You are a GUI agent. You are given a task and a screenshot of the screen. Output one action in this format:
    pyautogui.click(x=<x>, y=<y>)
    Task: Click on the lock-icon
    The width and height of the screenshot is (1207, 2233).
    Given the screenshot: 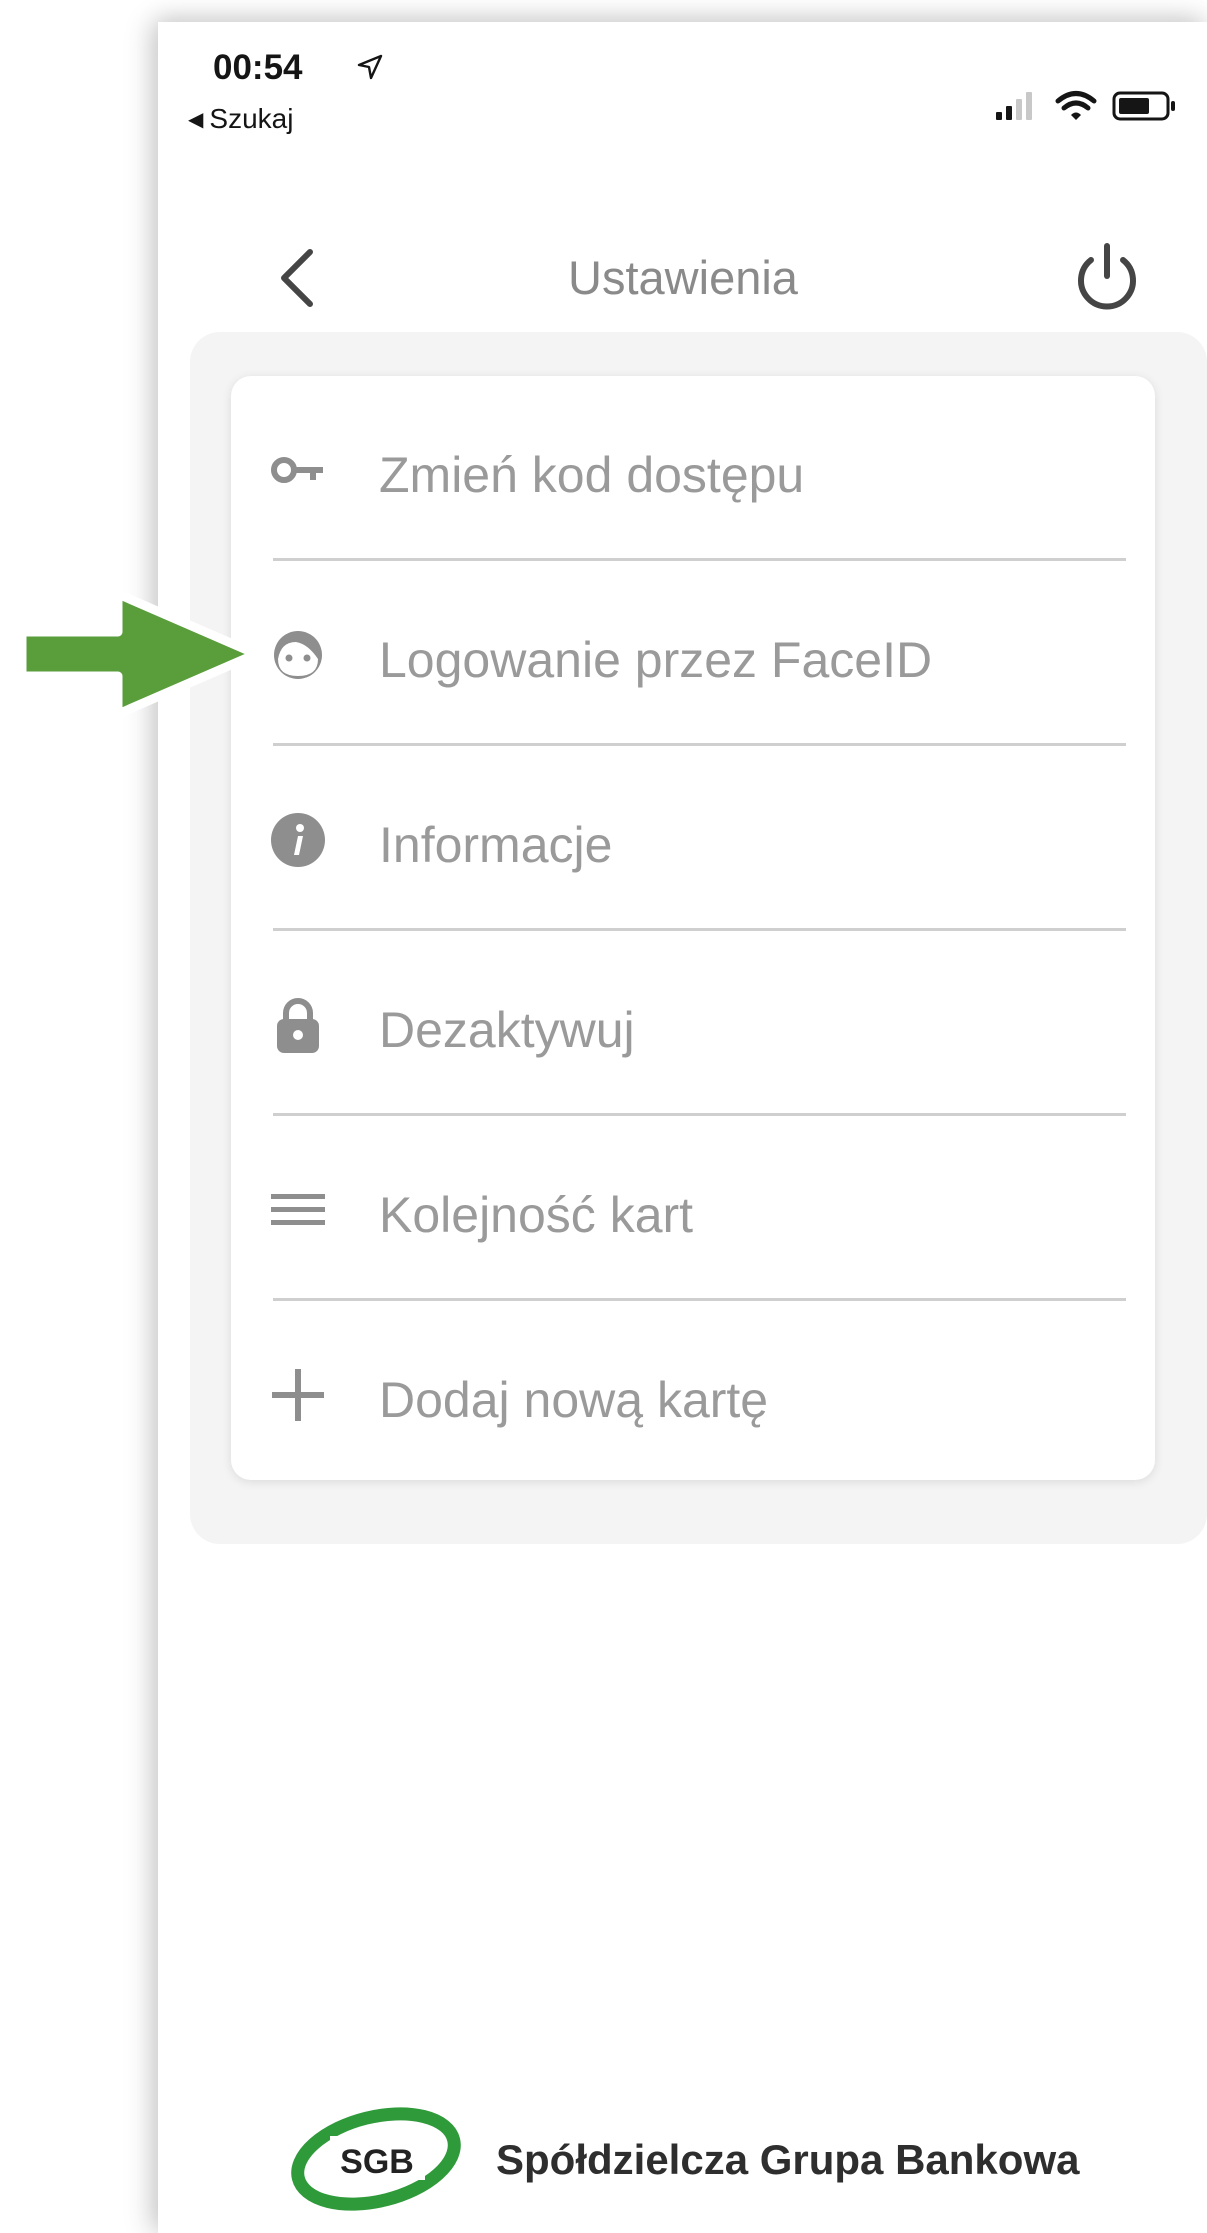 What is the action you would take?
    pyautogui.click(x=298, y=1025)
    